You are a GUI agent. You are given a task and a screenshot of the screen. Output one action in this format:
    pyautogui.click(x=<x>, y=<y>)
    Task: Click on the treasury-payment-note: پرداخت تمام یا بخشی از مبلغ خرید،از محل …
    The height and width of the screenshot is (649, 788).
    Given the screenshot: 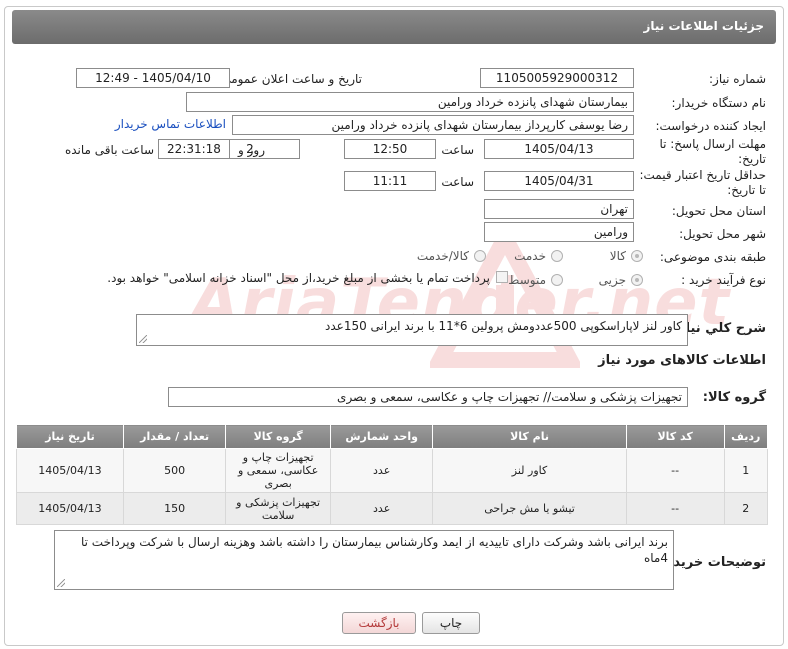 What is the action you would take?
    pyautogui.click(x=298, y=278)
    